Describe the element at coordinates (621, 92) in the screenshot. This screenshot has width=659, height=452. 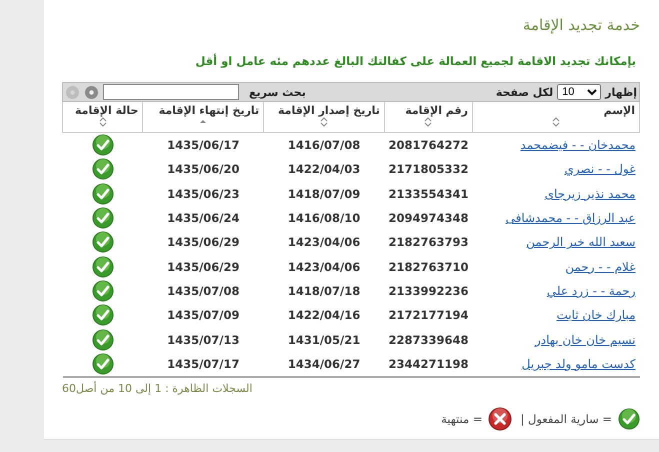
I see `show-label: إظهار` at that location.